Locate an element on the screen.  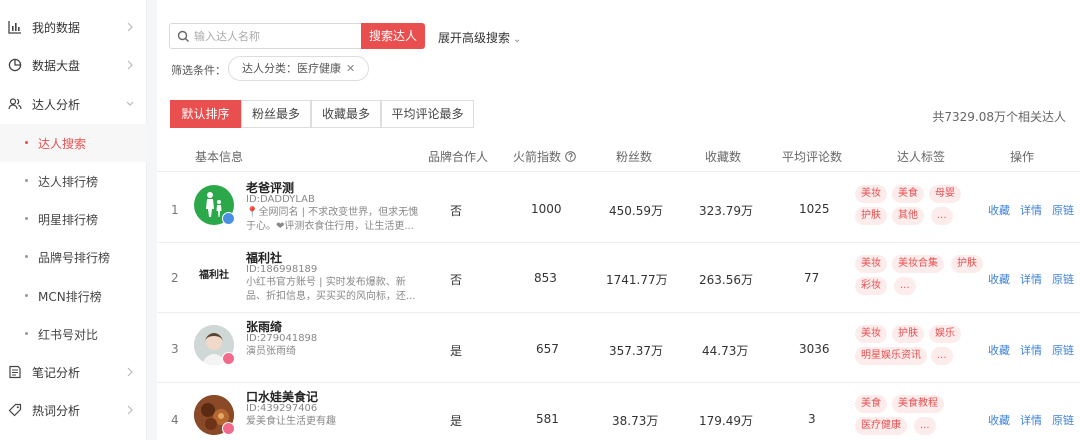
sort-tab-collect: 收藏最多 is located at coordinates (346, 114).